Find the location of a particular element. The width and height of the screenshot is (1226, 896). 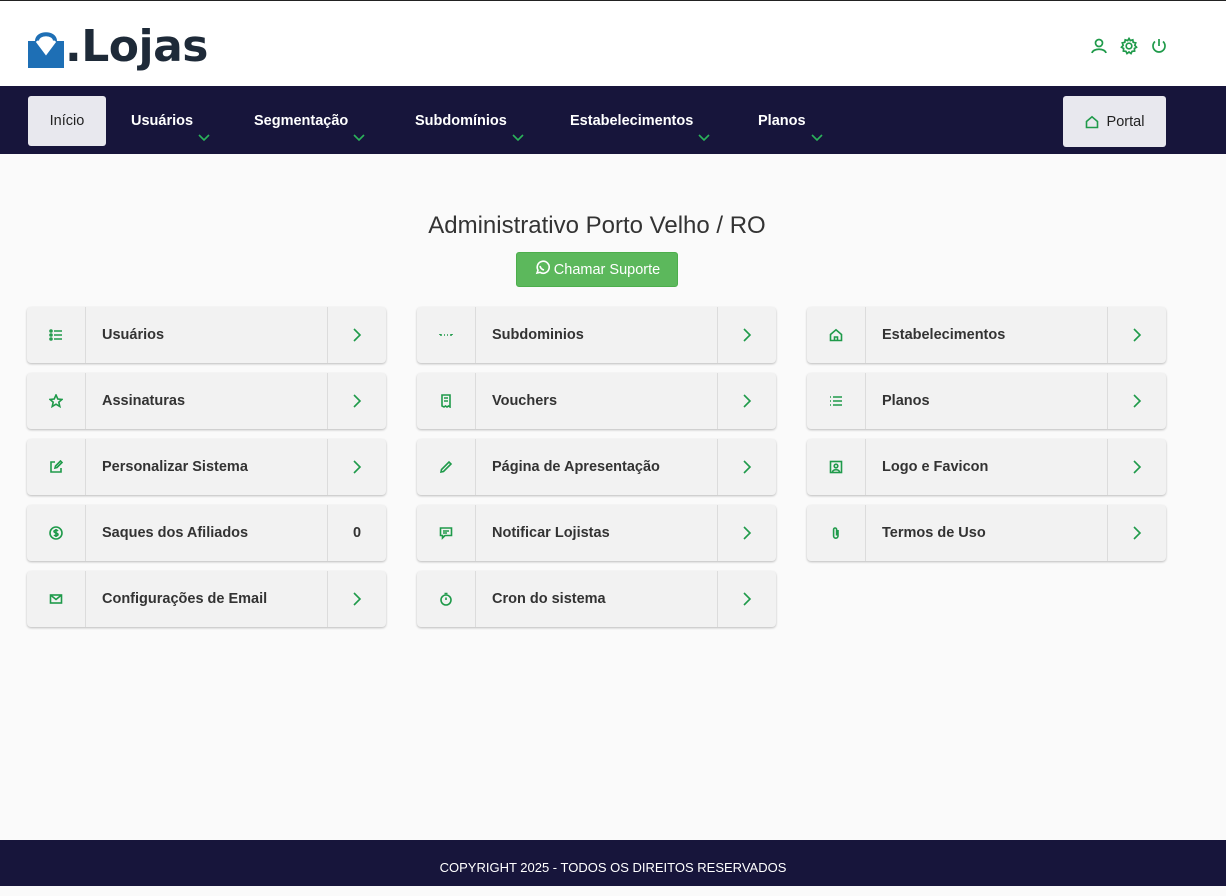

card-label: Personalizar Sistema is located at coordinates (175, 467).